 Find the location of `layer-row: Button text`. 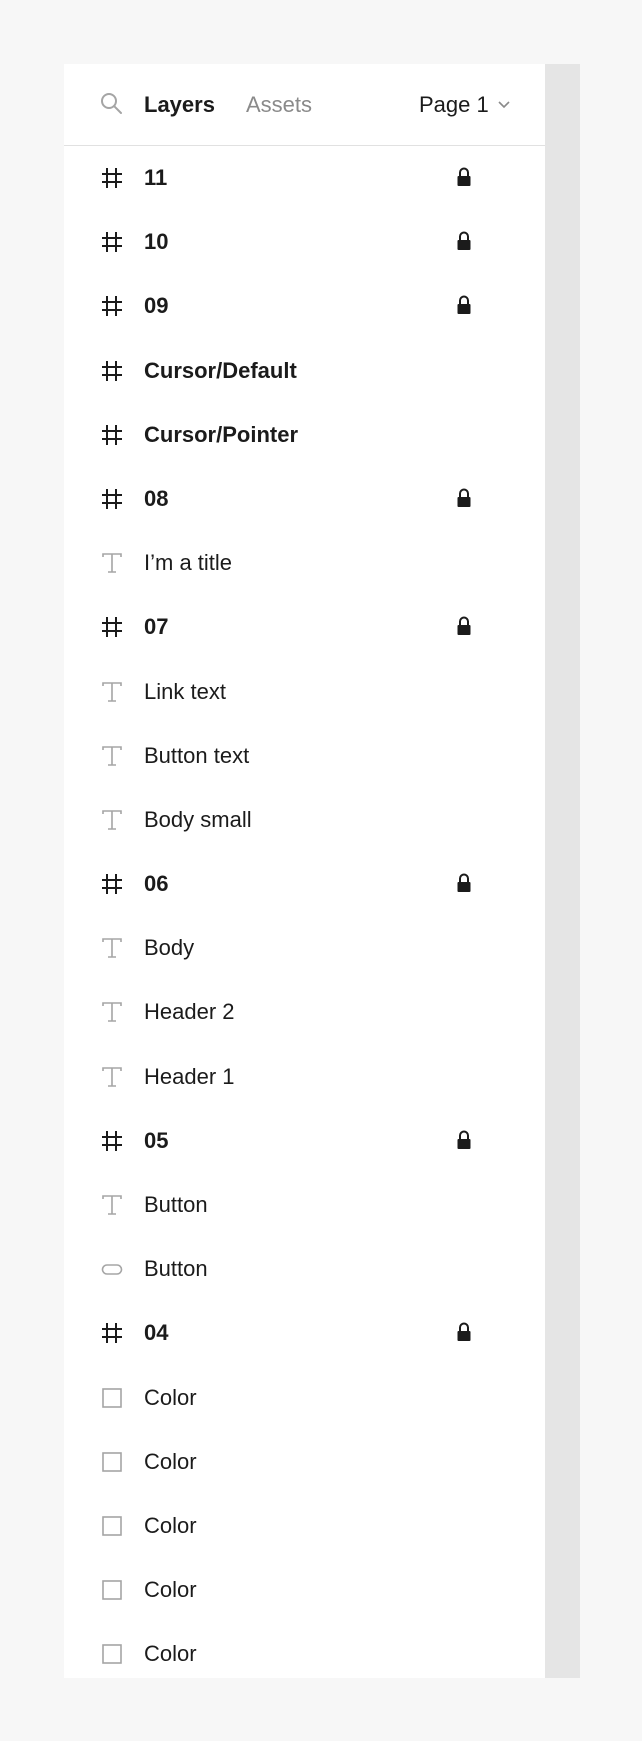

layer-row: Button text is located at coordinates (304, 756).